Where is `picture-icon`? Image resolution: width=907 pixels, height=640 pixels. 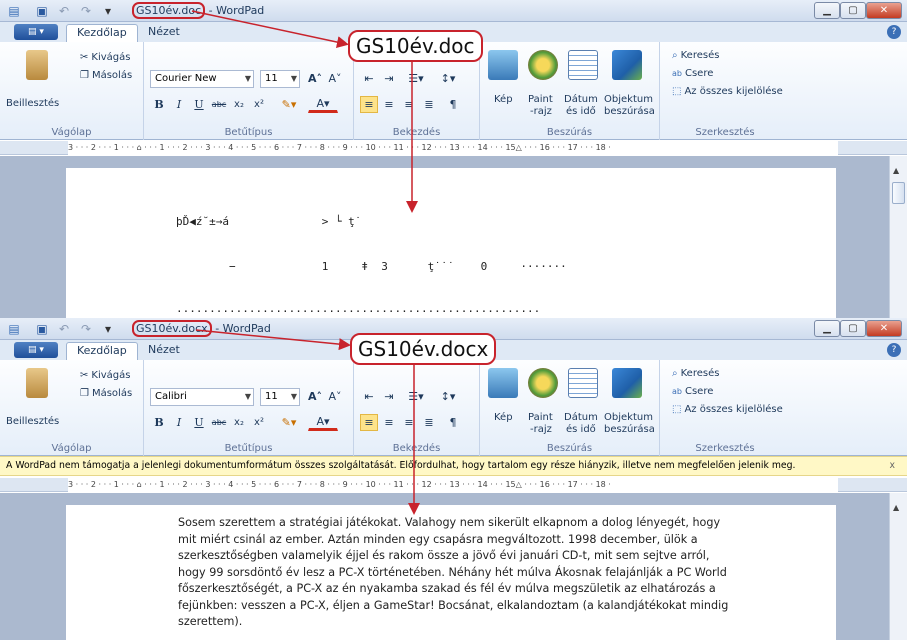 picture-icon is located at coordinates (503, 65).